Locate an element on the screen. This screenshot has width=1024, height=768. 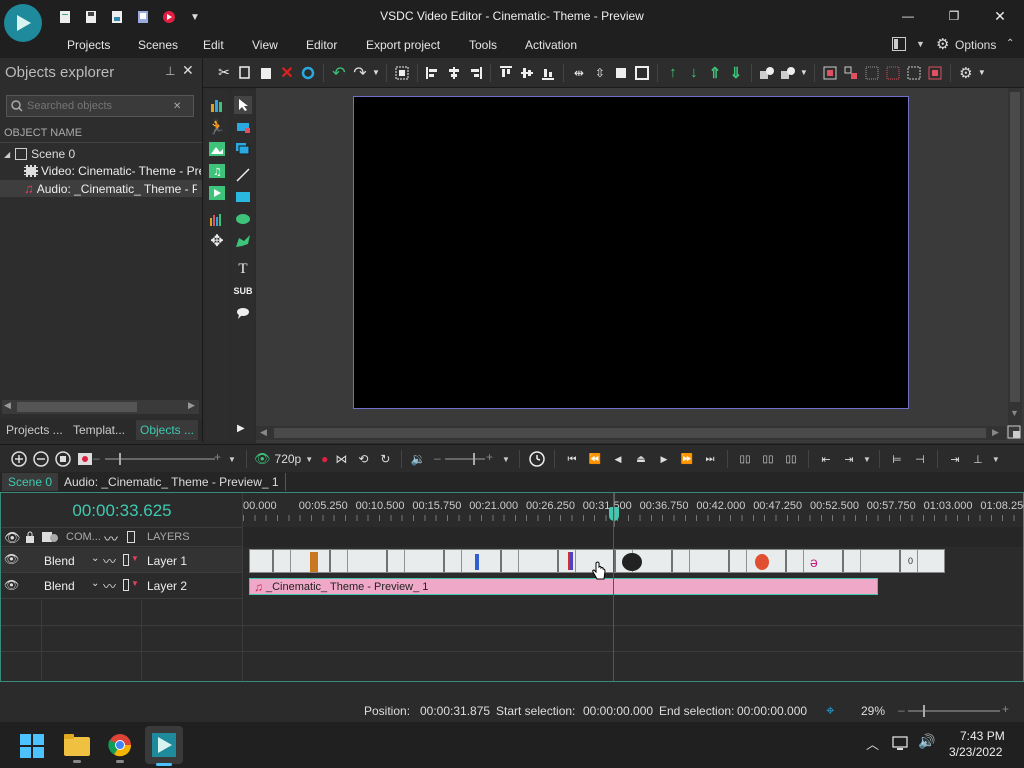
loop-icon: ⟲ is located at coordinates (363, 459).